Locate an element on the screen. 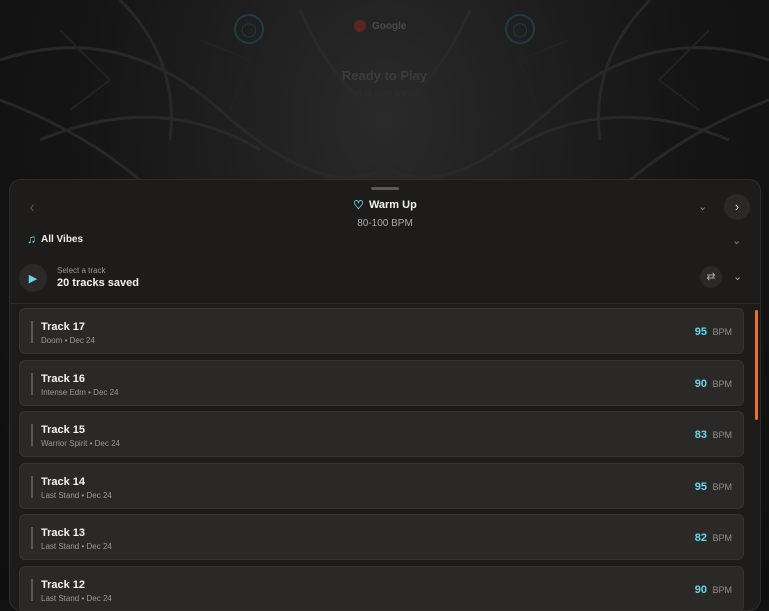  background-circle-right: ◯ is located at coordinates (520, 29).